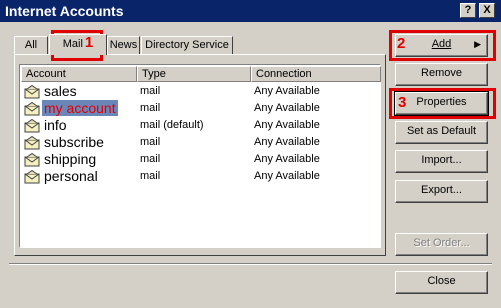 Image resolution: width=501 pixels, height=308 pixels. Describe the element at coordinates (441, 103) in the screenshot. I see `properties-button: Properties` at that location.